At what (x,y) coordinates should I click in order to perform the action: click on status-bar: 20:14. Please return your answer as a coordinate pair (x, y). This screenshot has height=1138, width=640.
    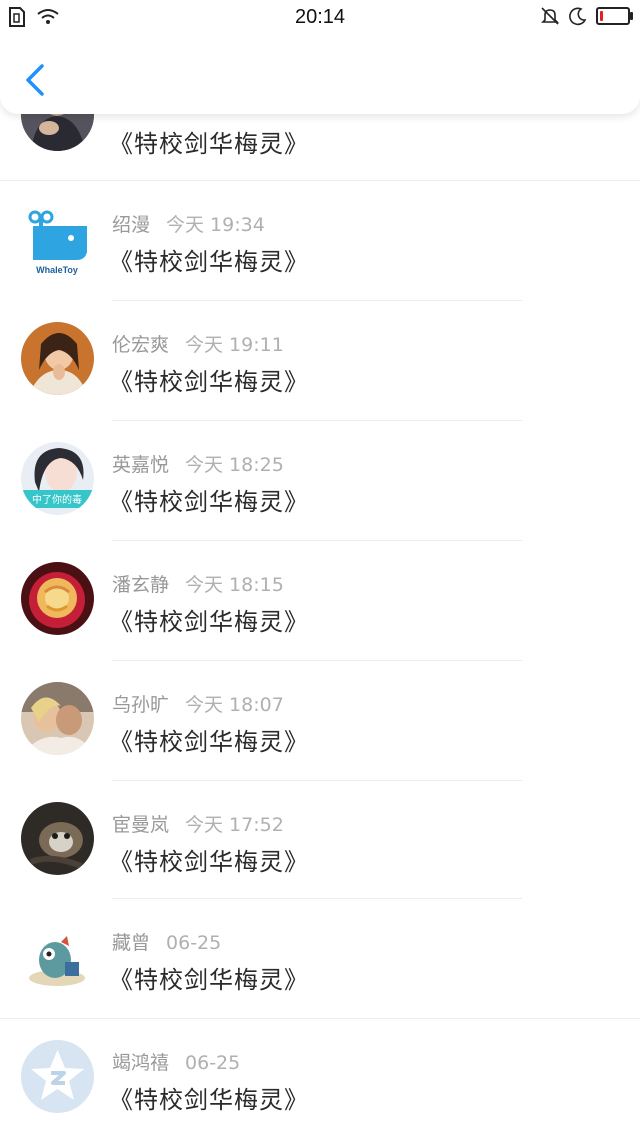
    Looking at the image, I should click on (320, 18).